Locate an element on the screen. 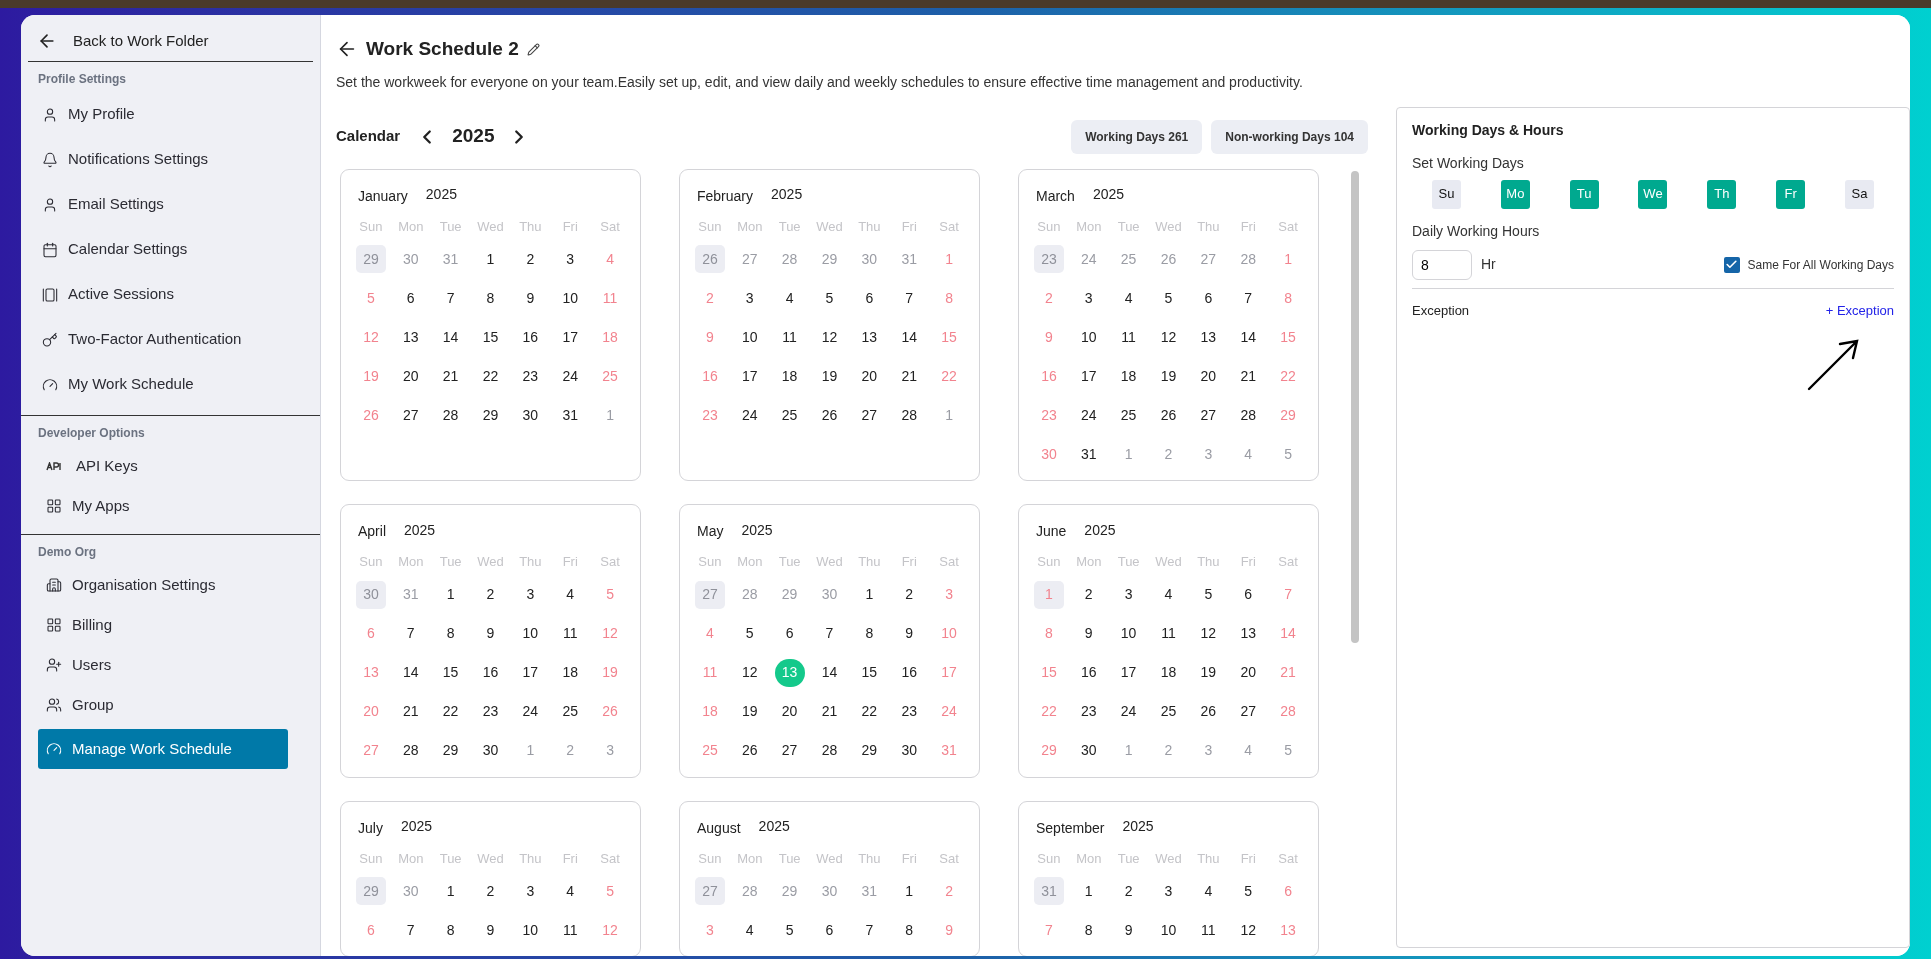  calendar-day: 16 is located at coordinates (1088, 672).